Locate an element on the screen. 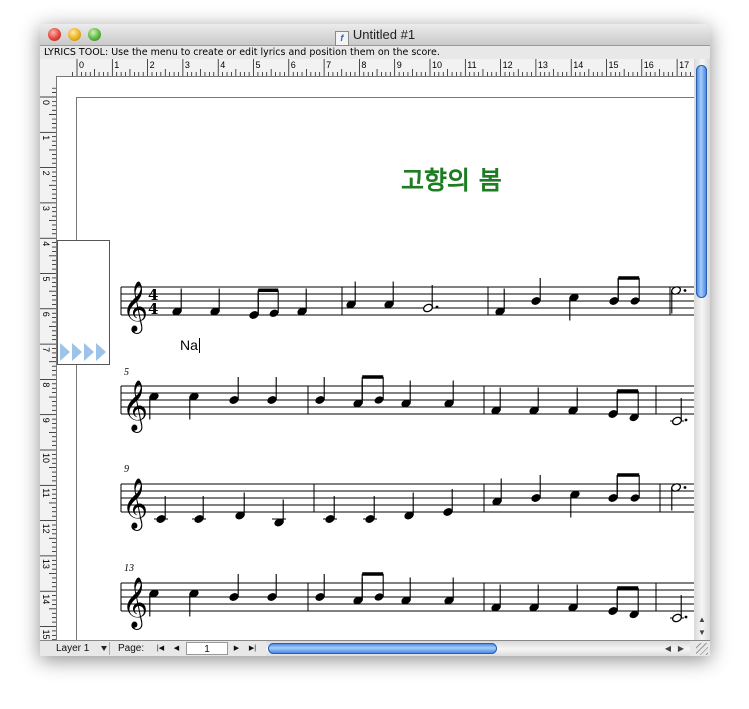 The image size is (749, 709). ruler-label: 17 is located at coordinates (684, 65).